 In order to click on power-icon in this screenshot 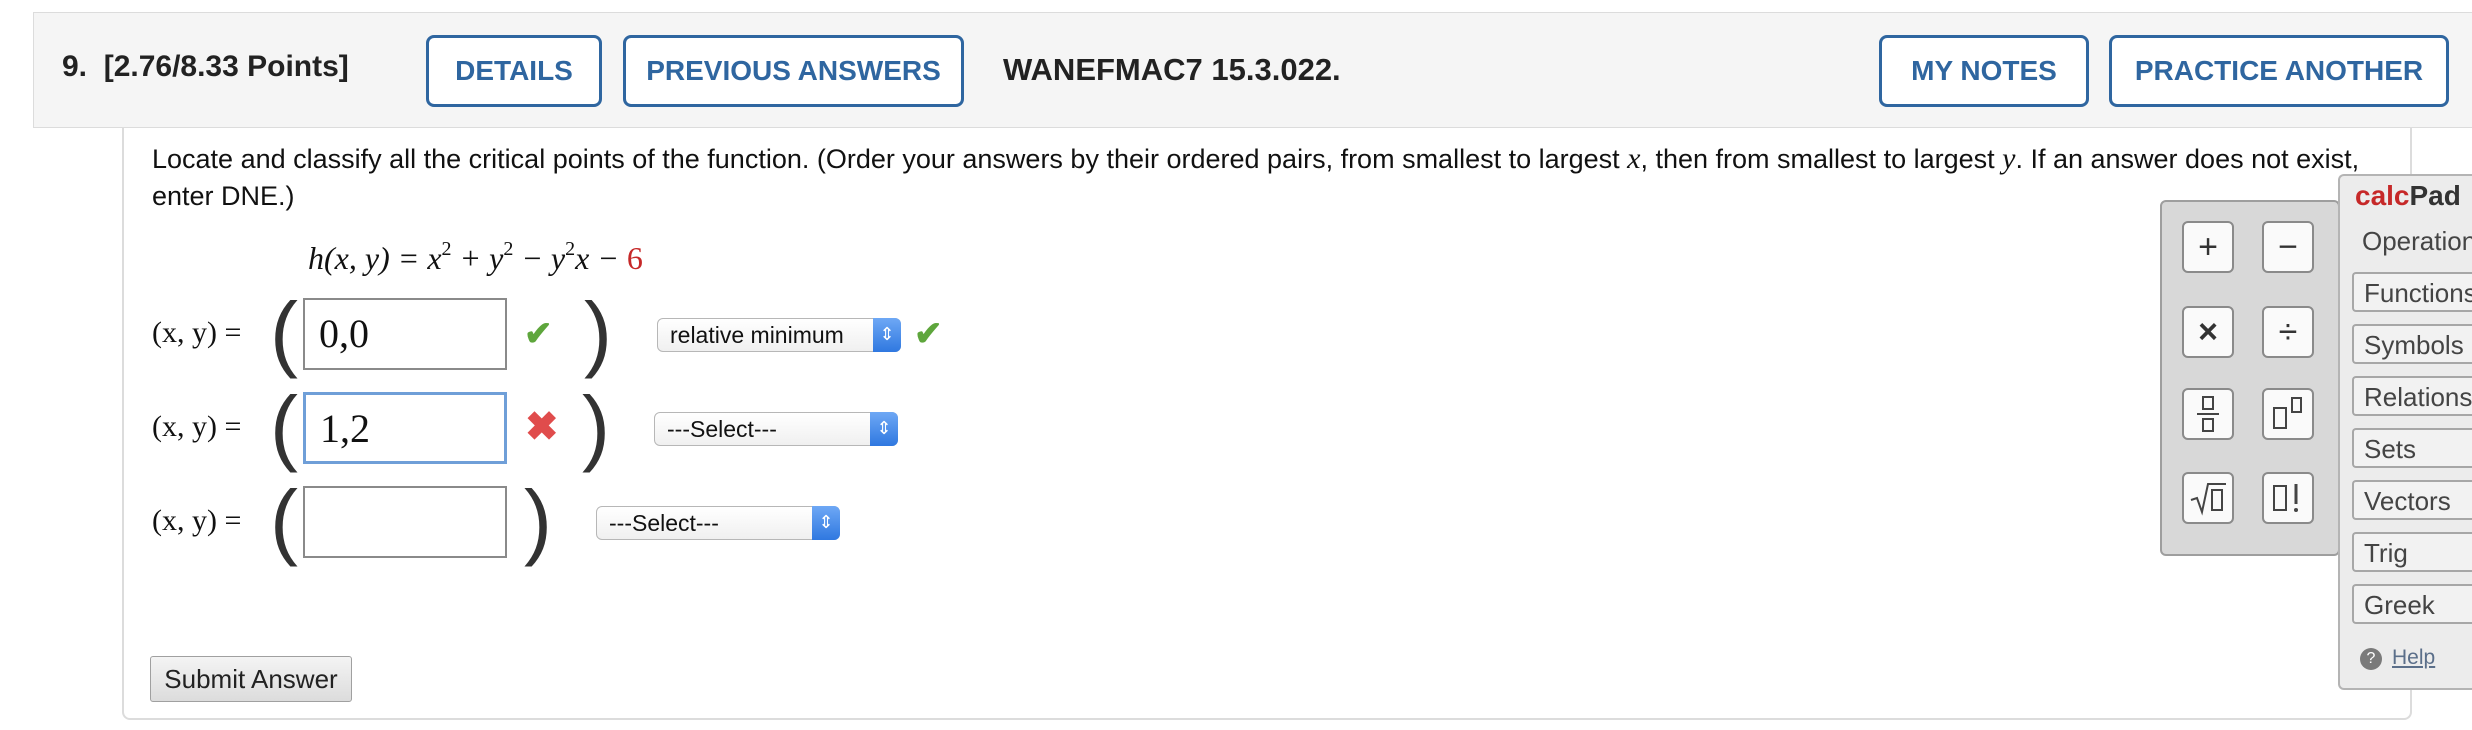, I will do `click(2287, 413)`.